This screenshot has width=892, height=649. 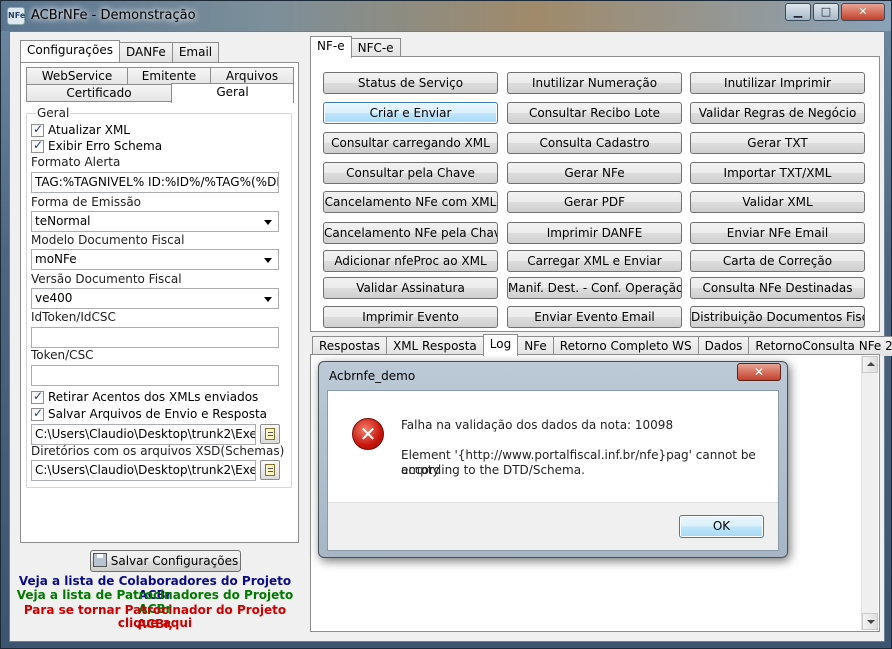 I want to click on retirar-acentos-label: Retirar Acentos dos XMLs enviados, so click(x=153, y=397).